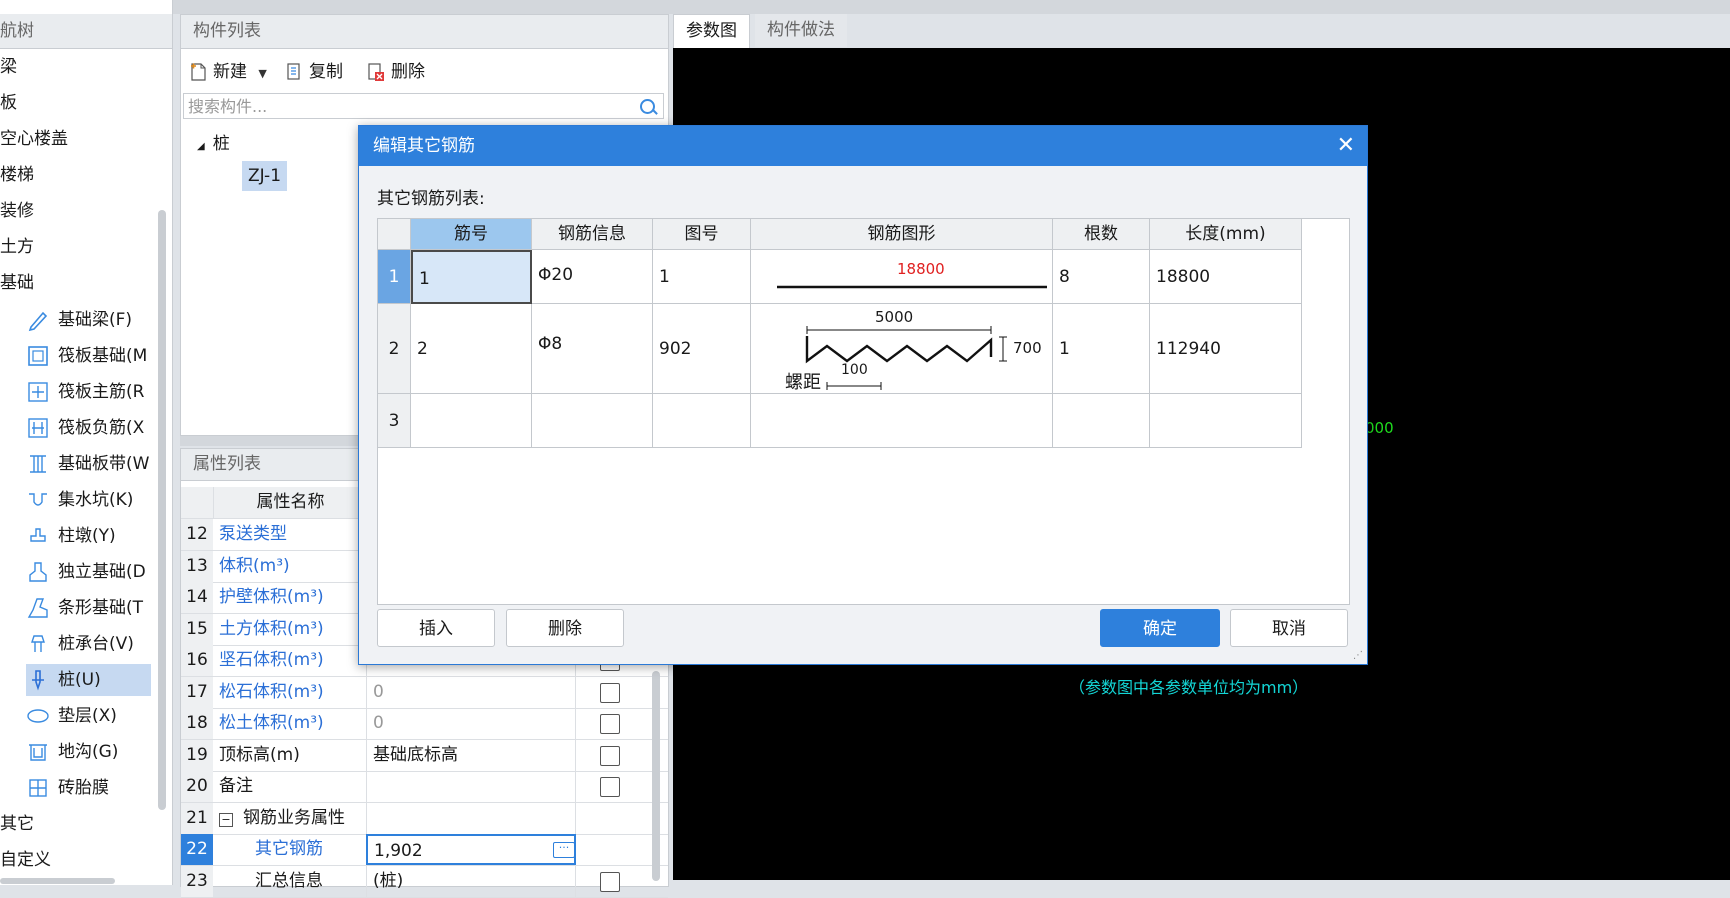 Image resolution: width=1730 pixels, height=898 pixels. I want to click on nav-item-decoration: 装修, so click(17, 211).